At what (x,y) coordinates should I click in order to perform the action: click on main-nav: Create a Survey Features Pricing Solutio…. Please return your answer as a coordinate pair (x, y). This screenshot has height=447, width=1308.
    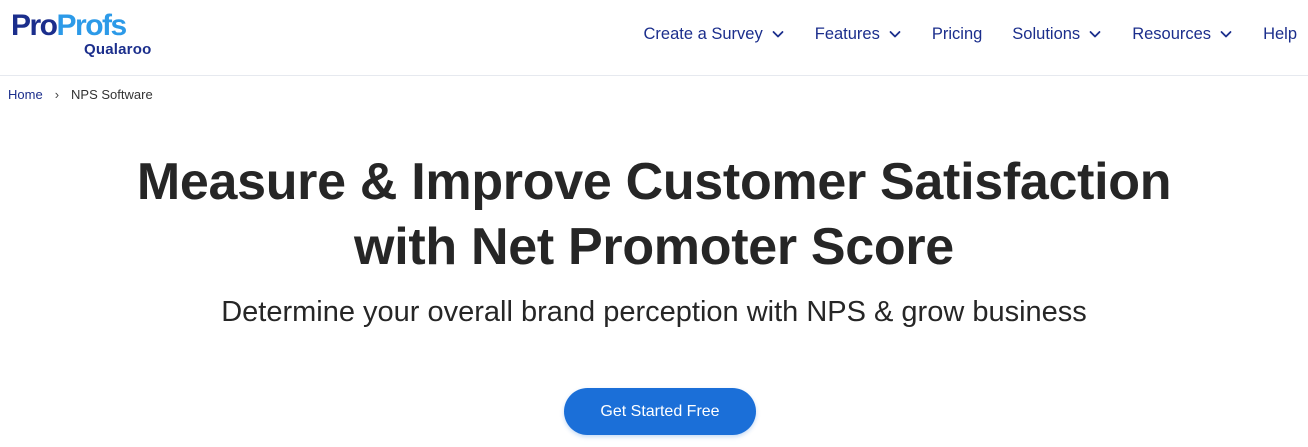
    Looking at the image, I should click on (971, 34).